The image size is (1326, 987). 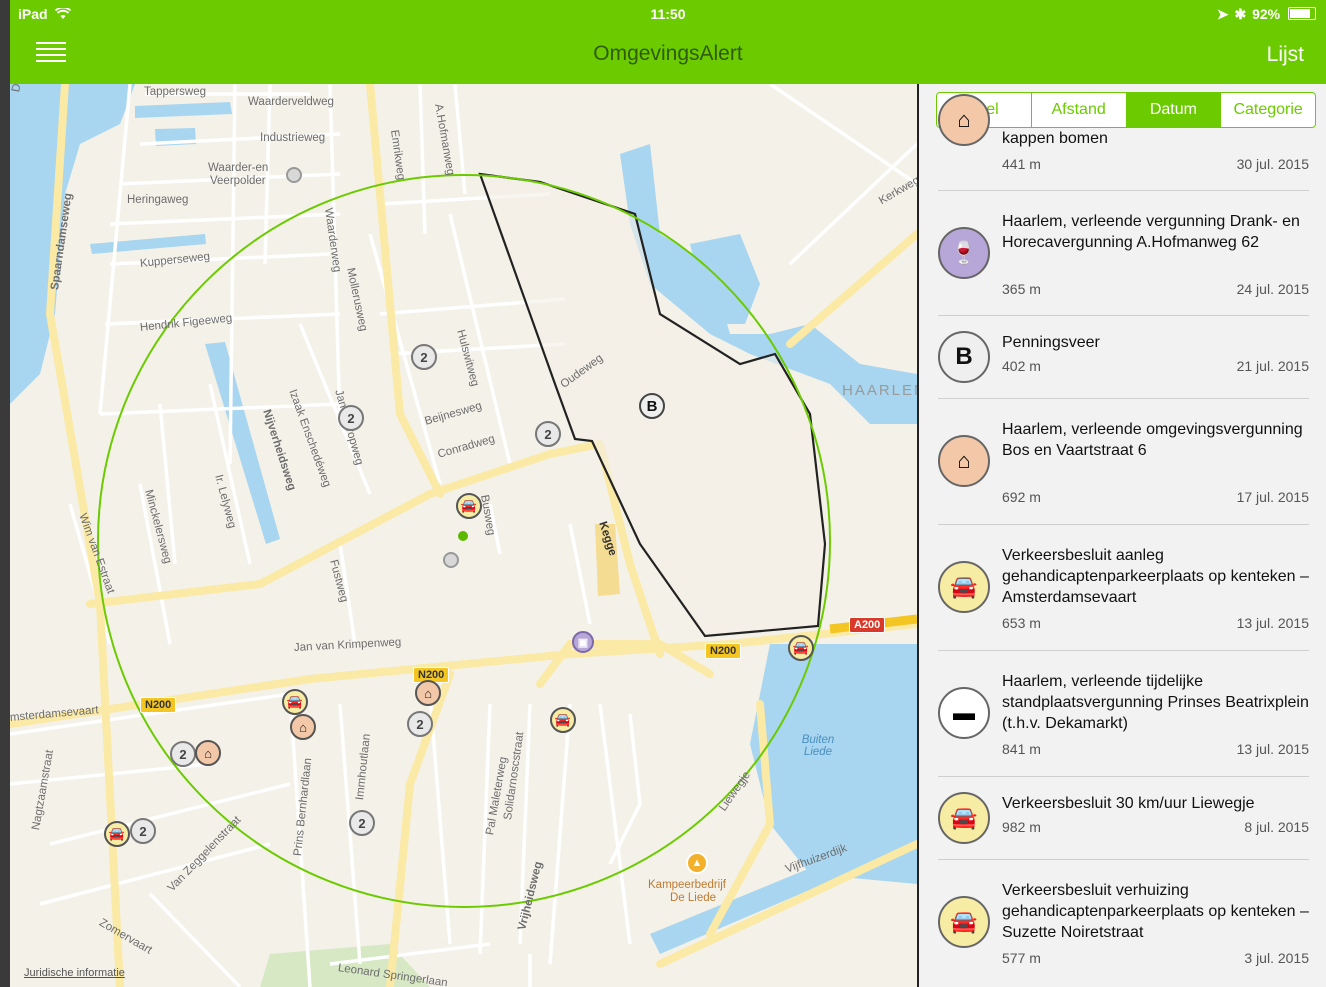 I want to click on road-badge-a200: A200, so click(x=867, y=625).